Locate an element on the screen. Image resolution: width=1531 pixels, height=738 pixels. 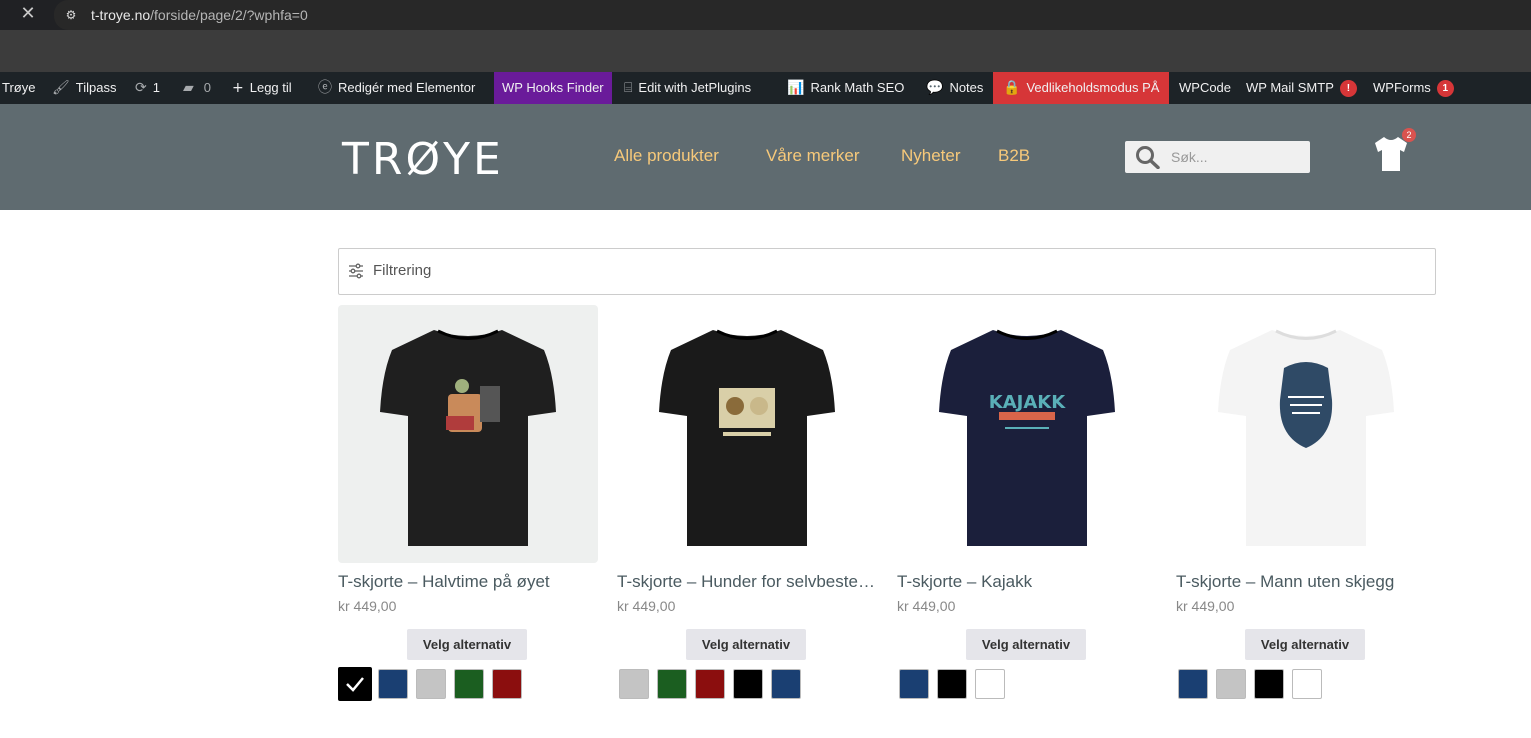
hooks-finder-label: WP Hooks Finder is located at coordinates (553, 87).